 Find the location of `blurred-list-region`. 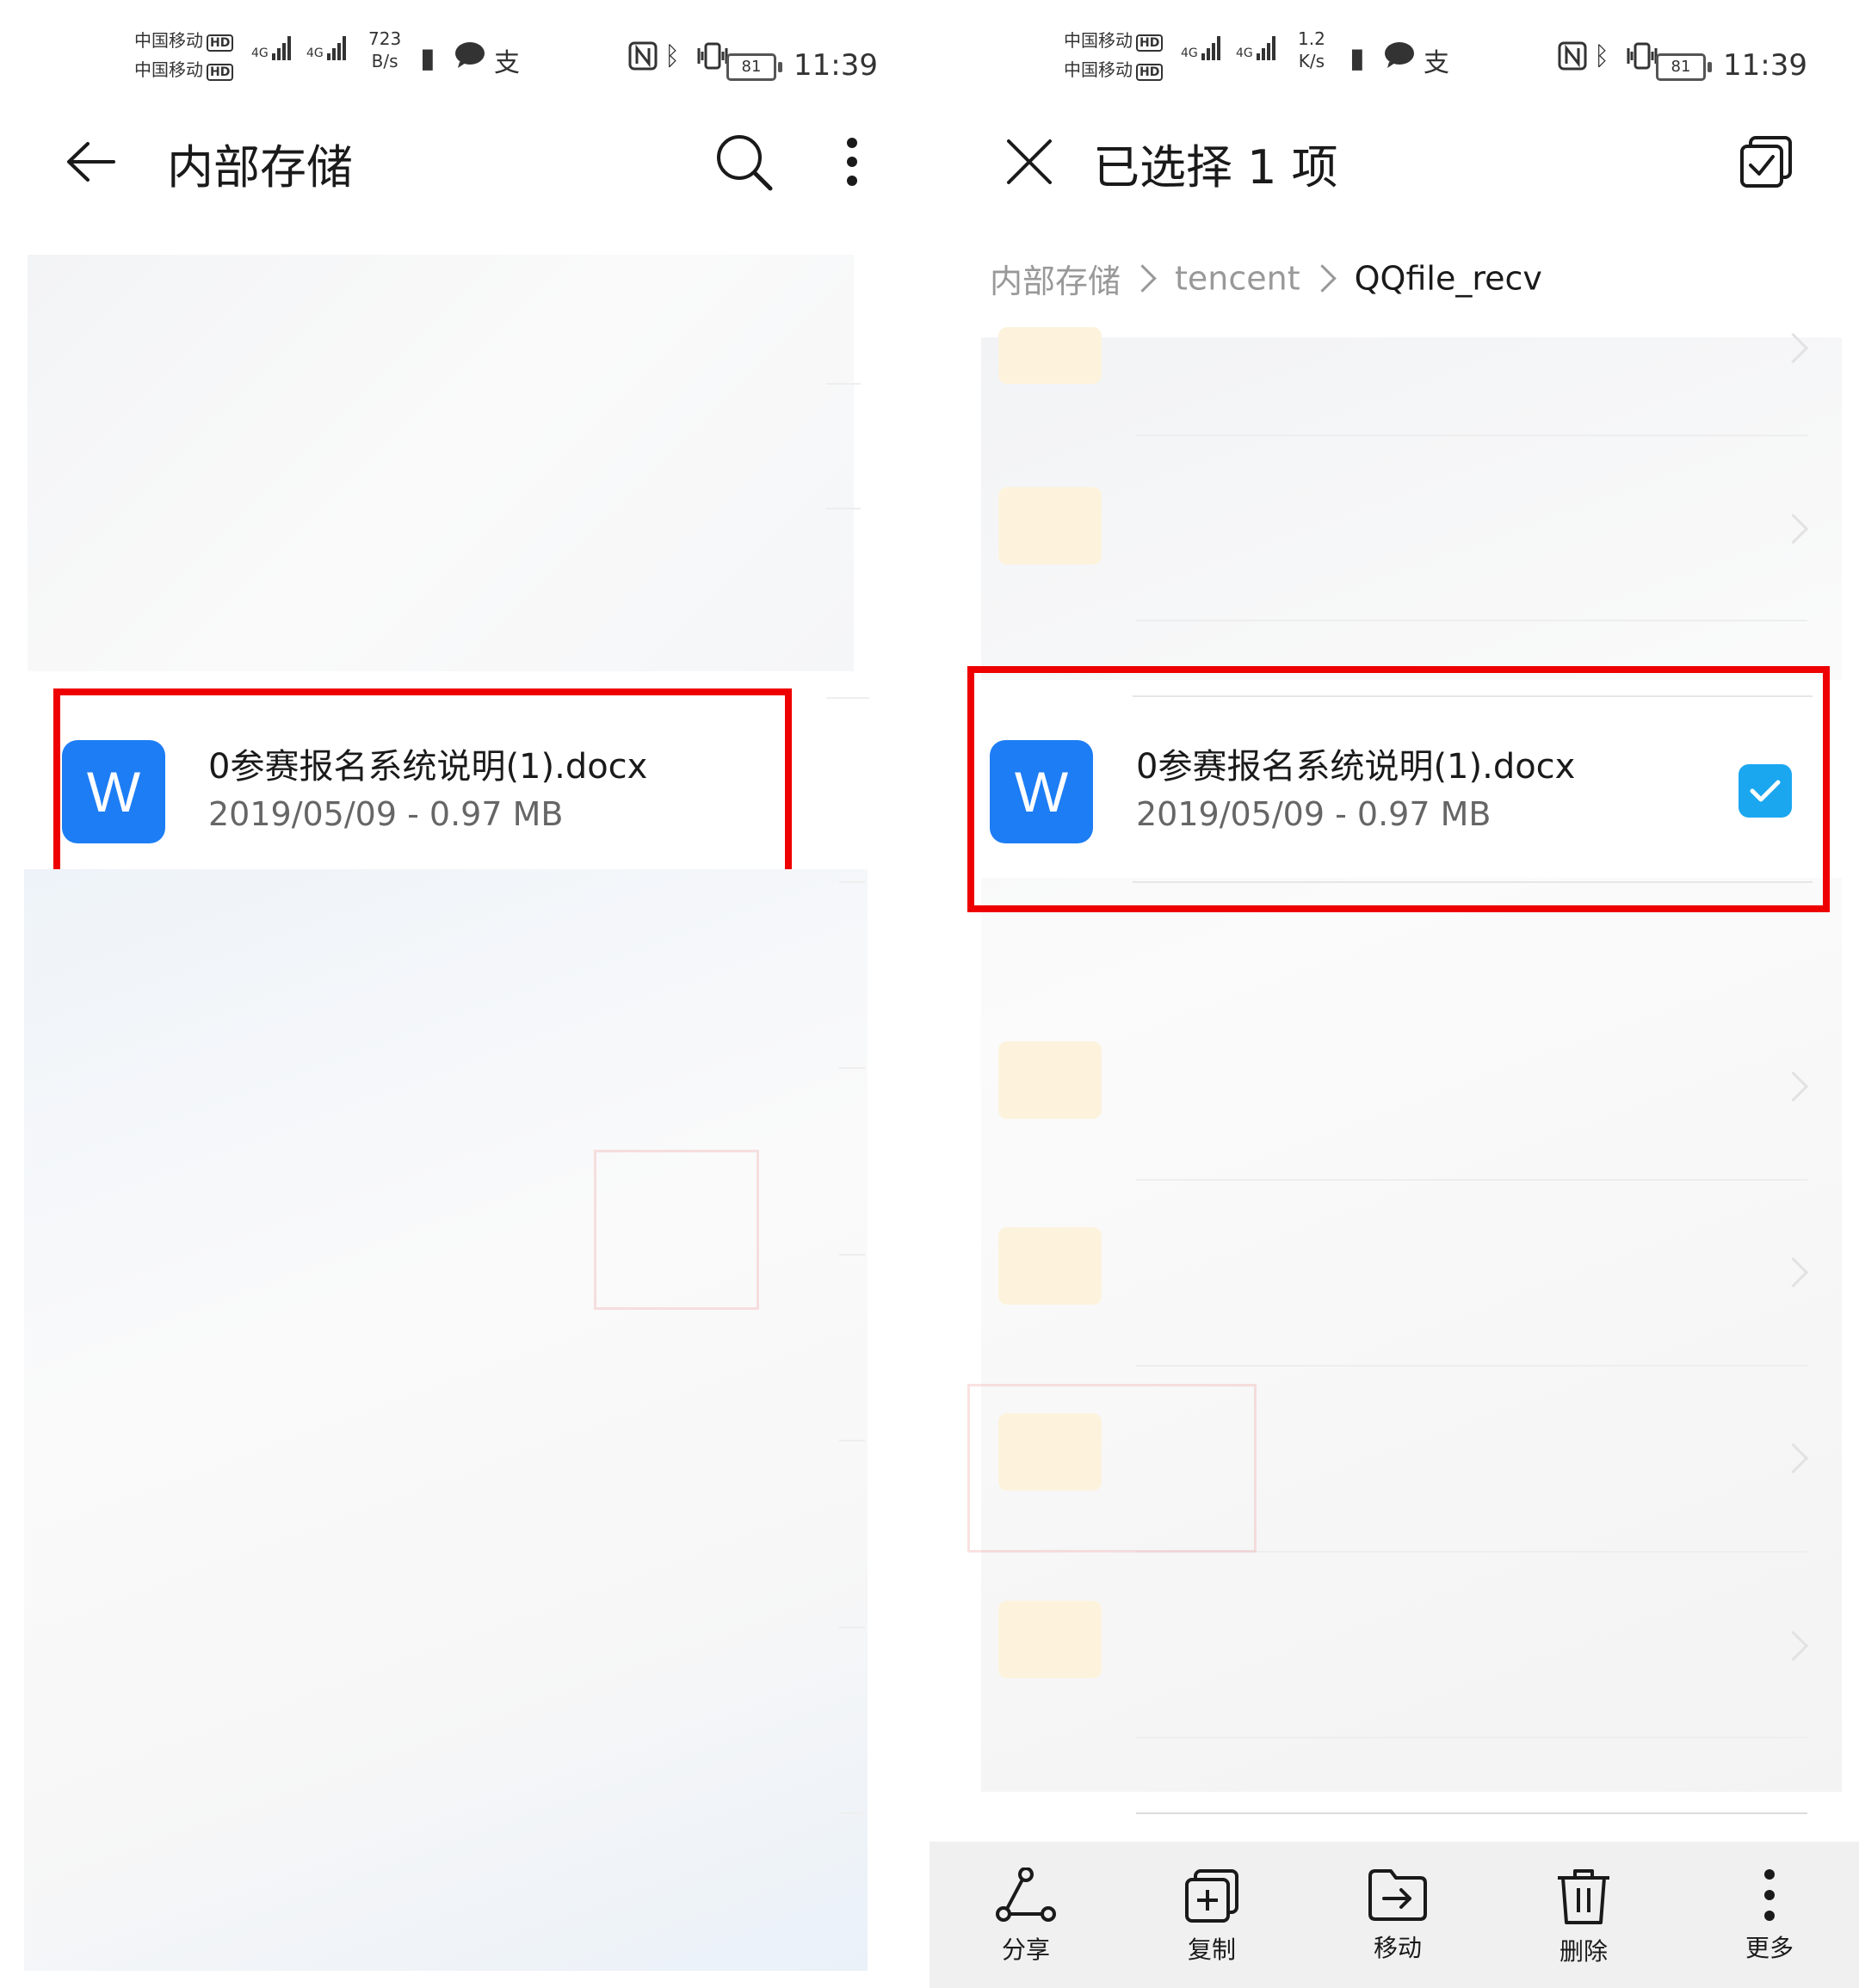

blurred-list-region is located at coordinates (441, 463).